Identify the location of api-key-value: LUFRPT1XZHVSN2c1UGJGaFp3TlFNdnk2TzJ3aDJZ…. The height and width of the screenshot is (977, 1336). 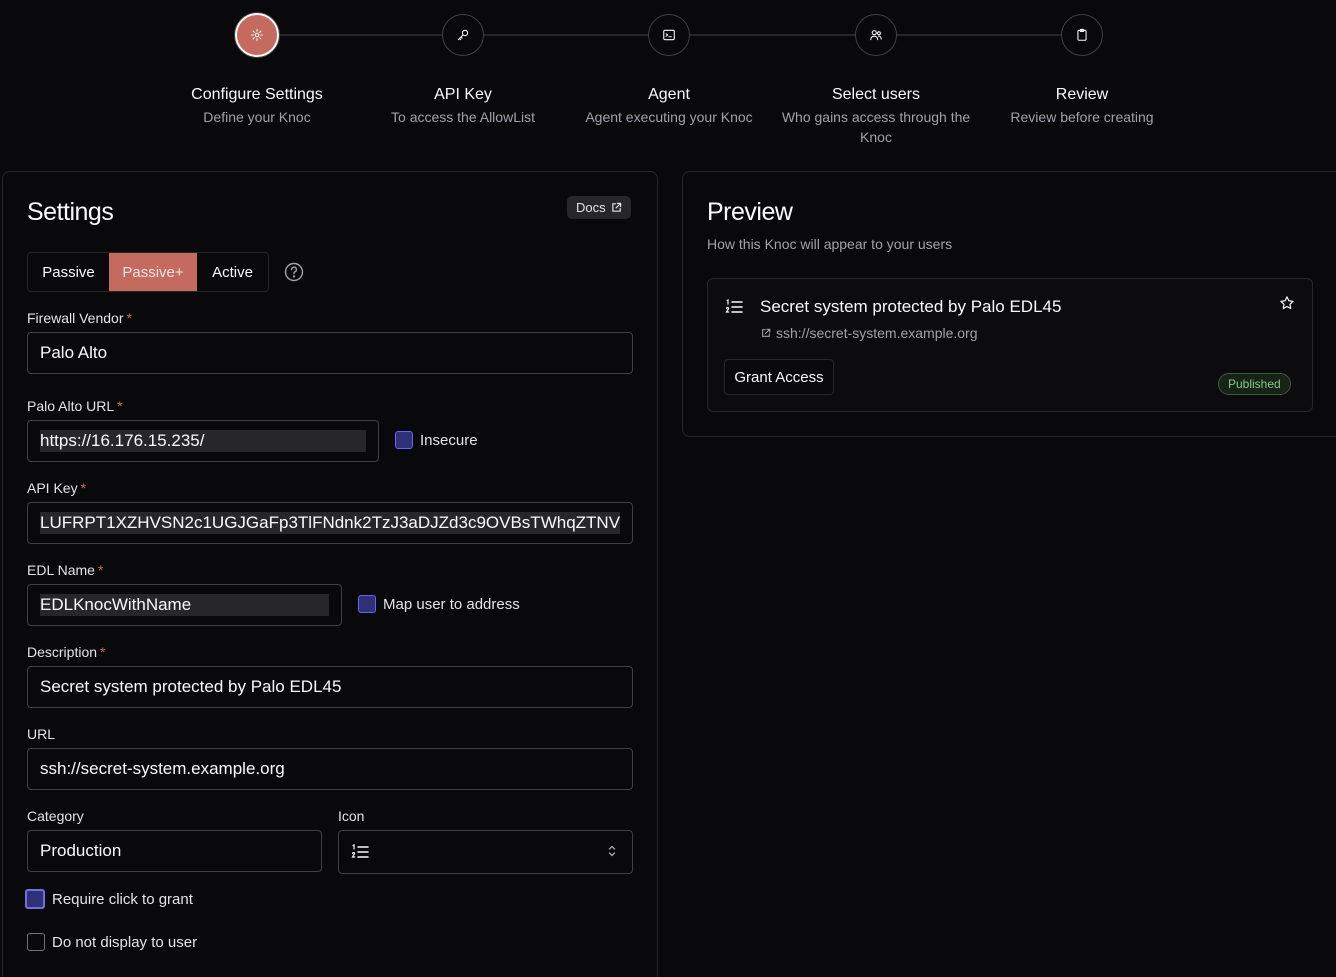
(330, 523).